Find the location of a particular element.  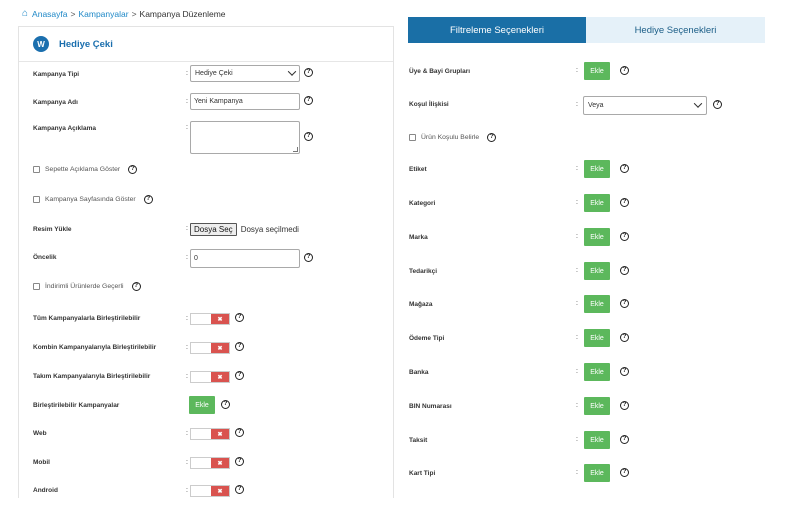

store-row: Mağaza : Ekle ? is located at coordinates (588, 305).